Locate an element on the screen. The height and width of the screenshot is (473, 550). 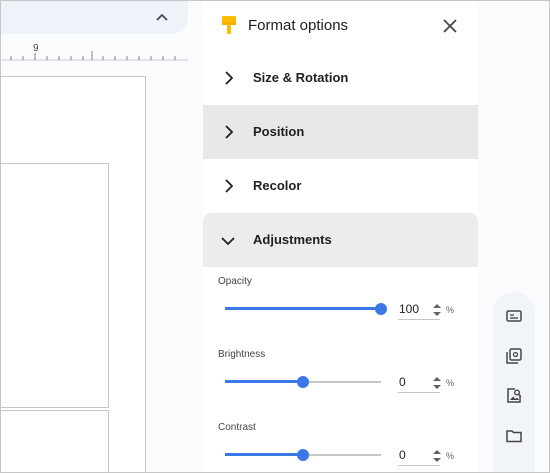
horizontal-ruler is located at coordinates (94, 56).